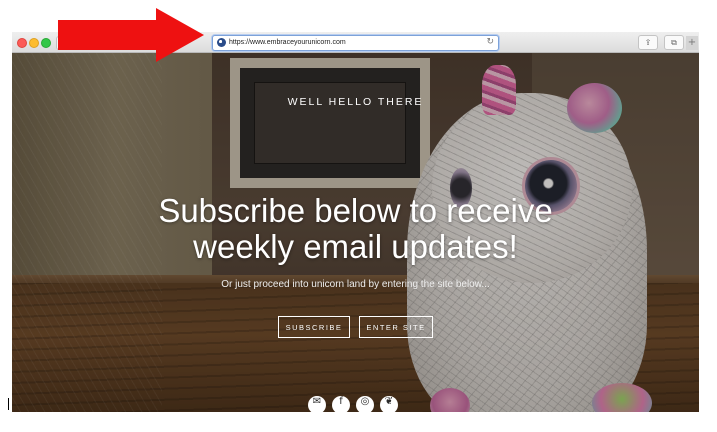  I want to click on annotation-arrow-icon, so click(180, 35).